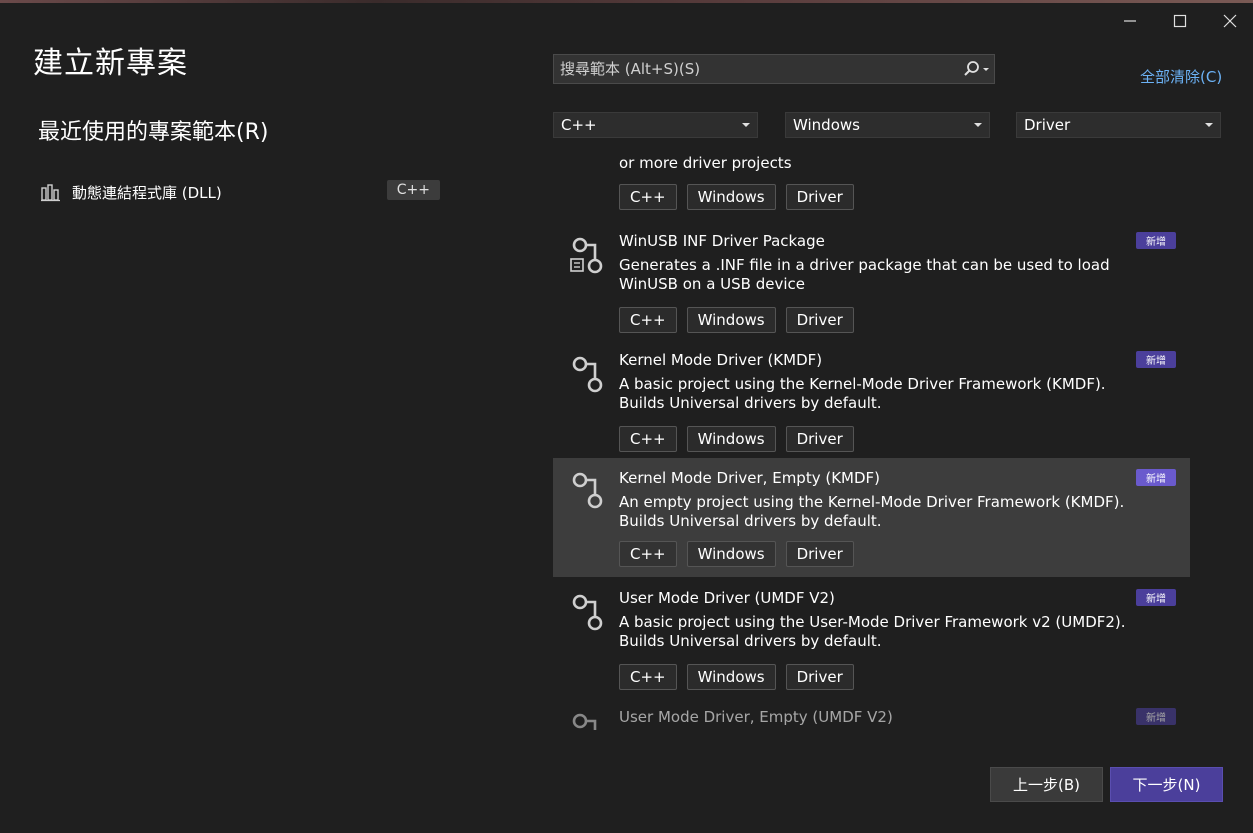  Describe the element at coordinates (727, 598) in the screenshot. I see `template-name: User Mode Driver (UMDF V2)` at that location.